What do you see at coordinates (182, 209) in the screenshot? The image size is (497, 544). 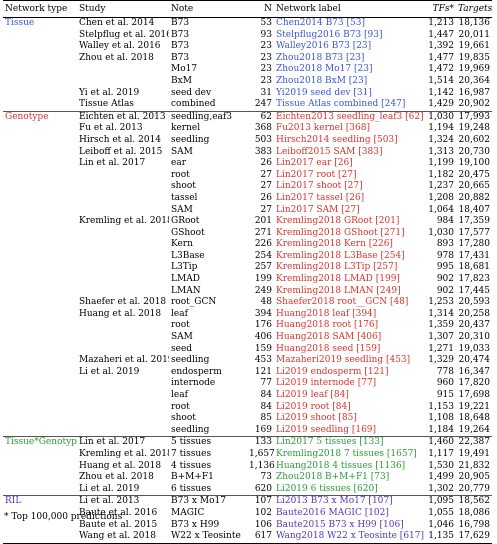 I see `cell-note: SAM` at bounding box center [182, 209].